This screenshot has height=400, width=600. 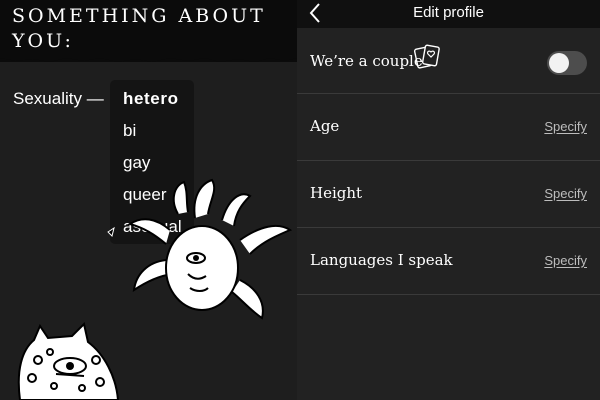 What do you see at coordinates (426, 56) in the screenshot?
I see `playing-cards-heart-icon` at bounding box center [426, 56].